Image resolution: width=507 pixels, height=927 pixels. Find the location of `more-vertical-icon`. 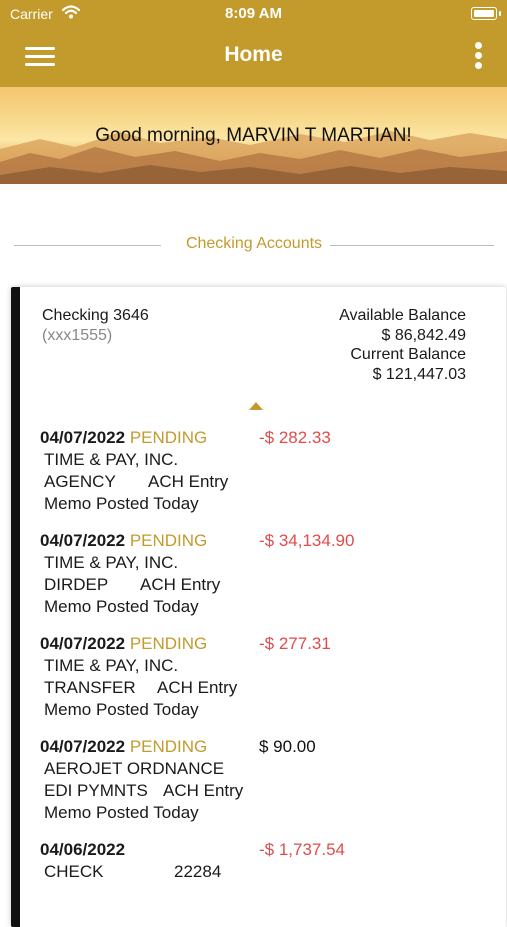

more-vertical-icon is located at coordinates (478, 56).